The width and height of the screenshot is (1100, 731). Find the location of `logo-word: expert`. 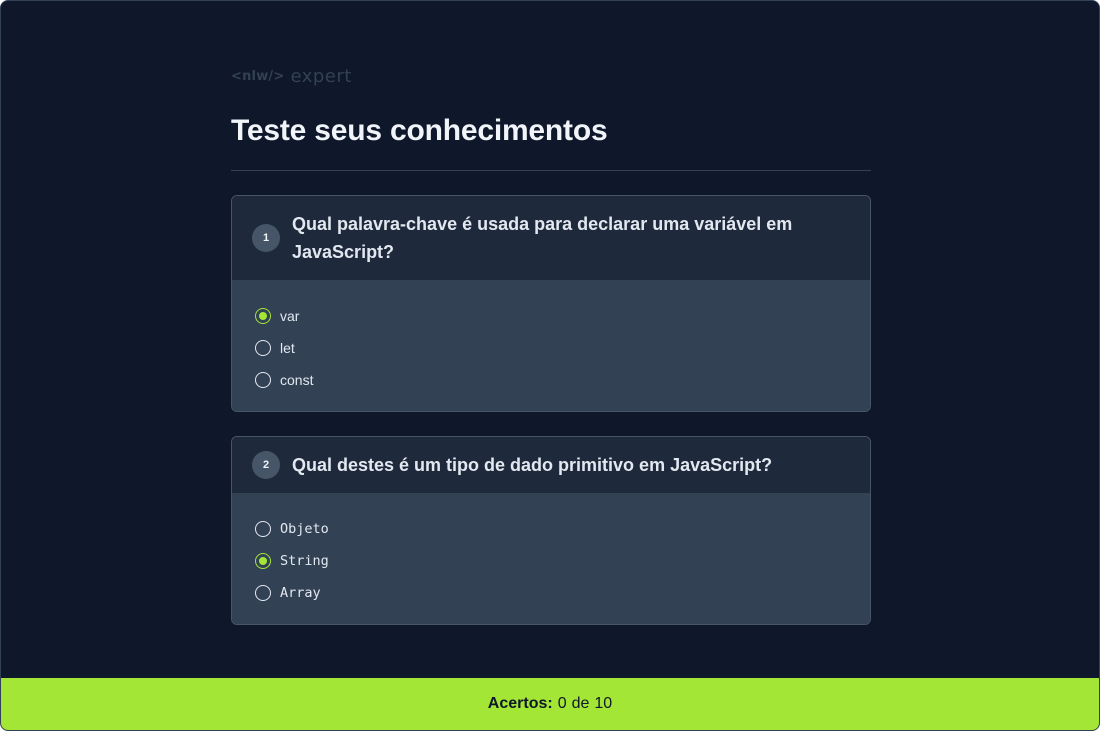

logo-word: expert is located at coordinates (321, 76).